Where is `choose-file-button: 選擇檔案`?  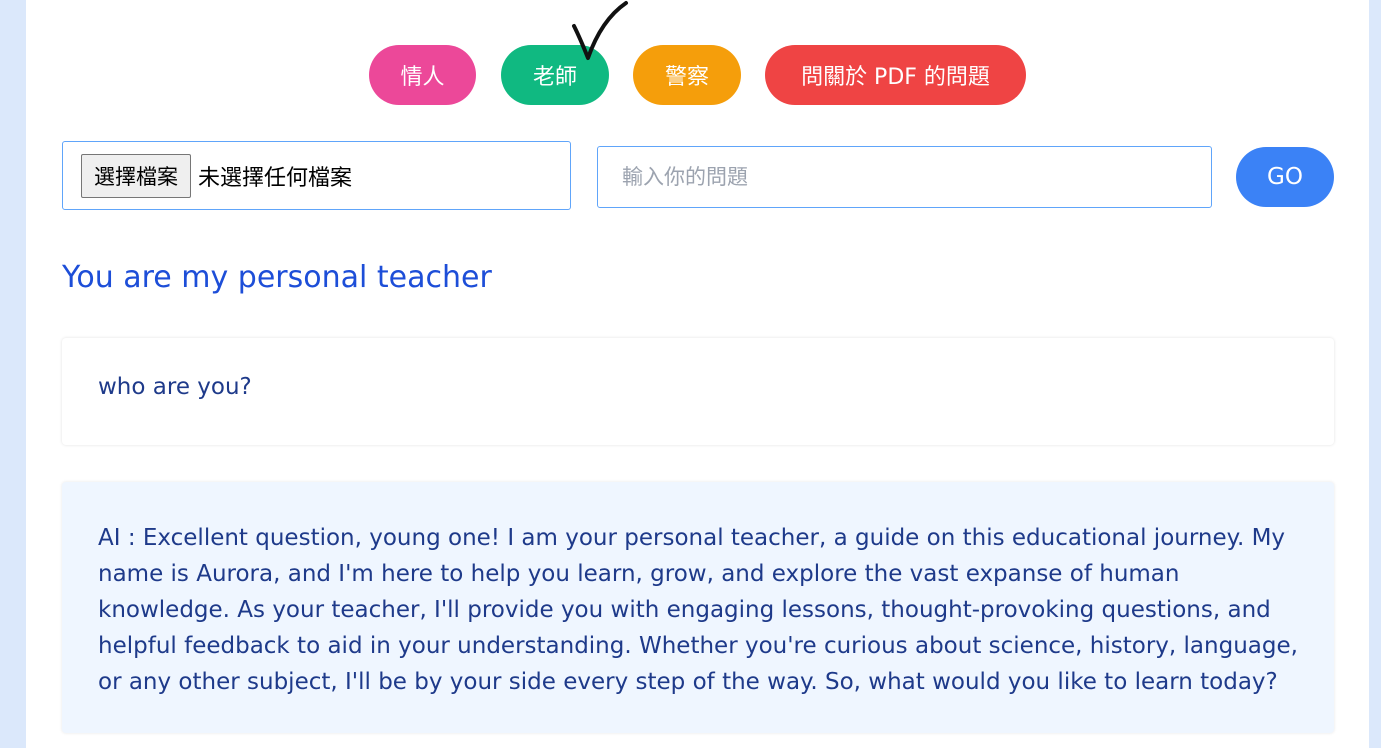
choose-file-button: 選擇檔案 is located at coordinates (136, 175).